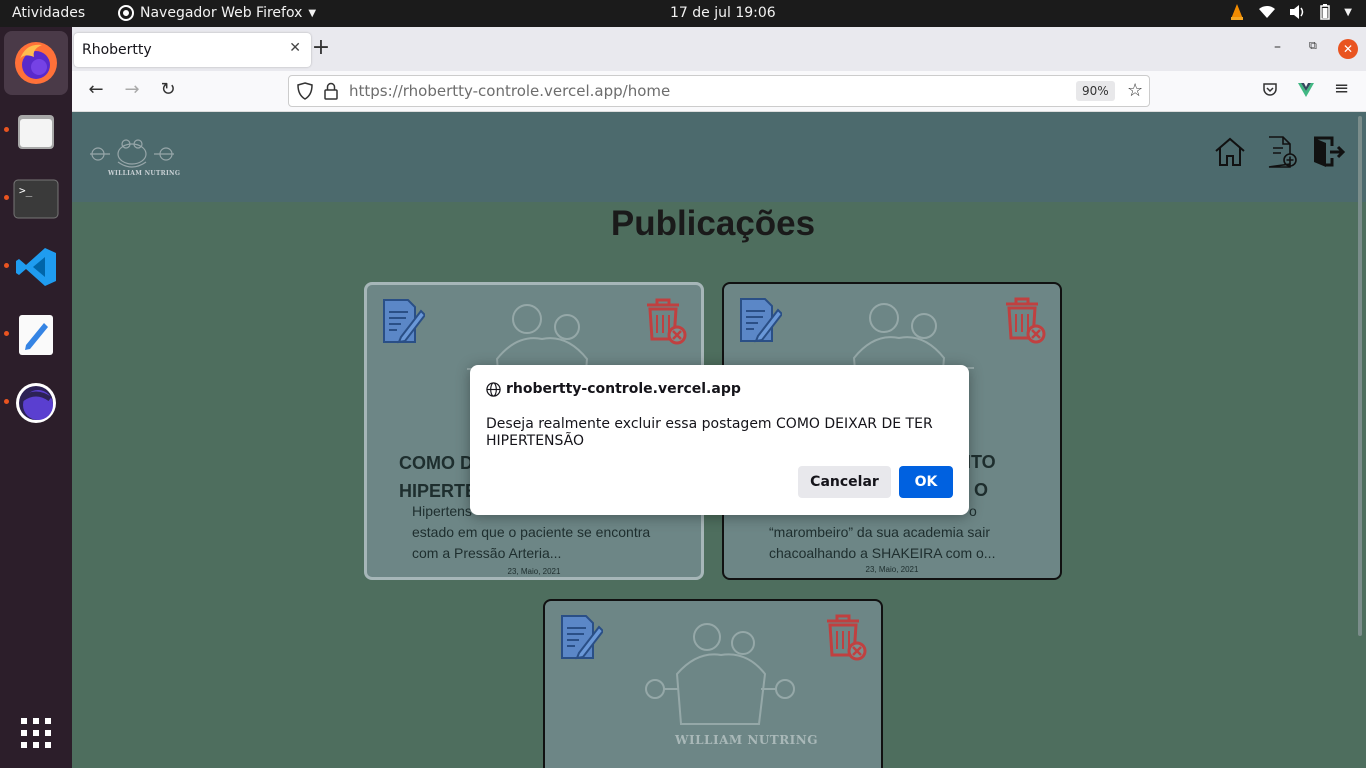 Image resolution: width=1366 pixels, height=768 pixels. I want to click on firefox-icon, so click(36, 63).